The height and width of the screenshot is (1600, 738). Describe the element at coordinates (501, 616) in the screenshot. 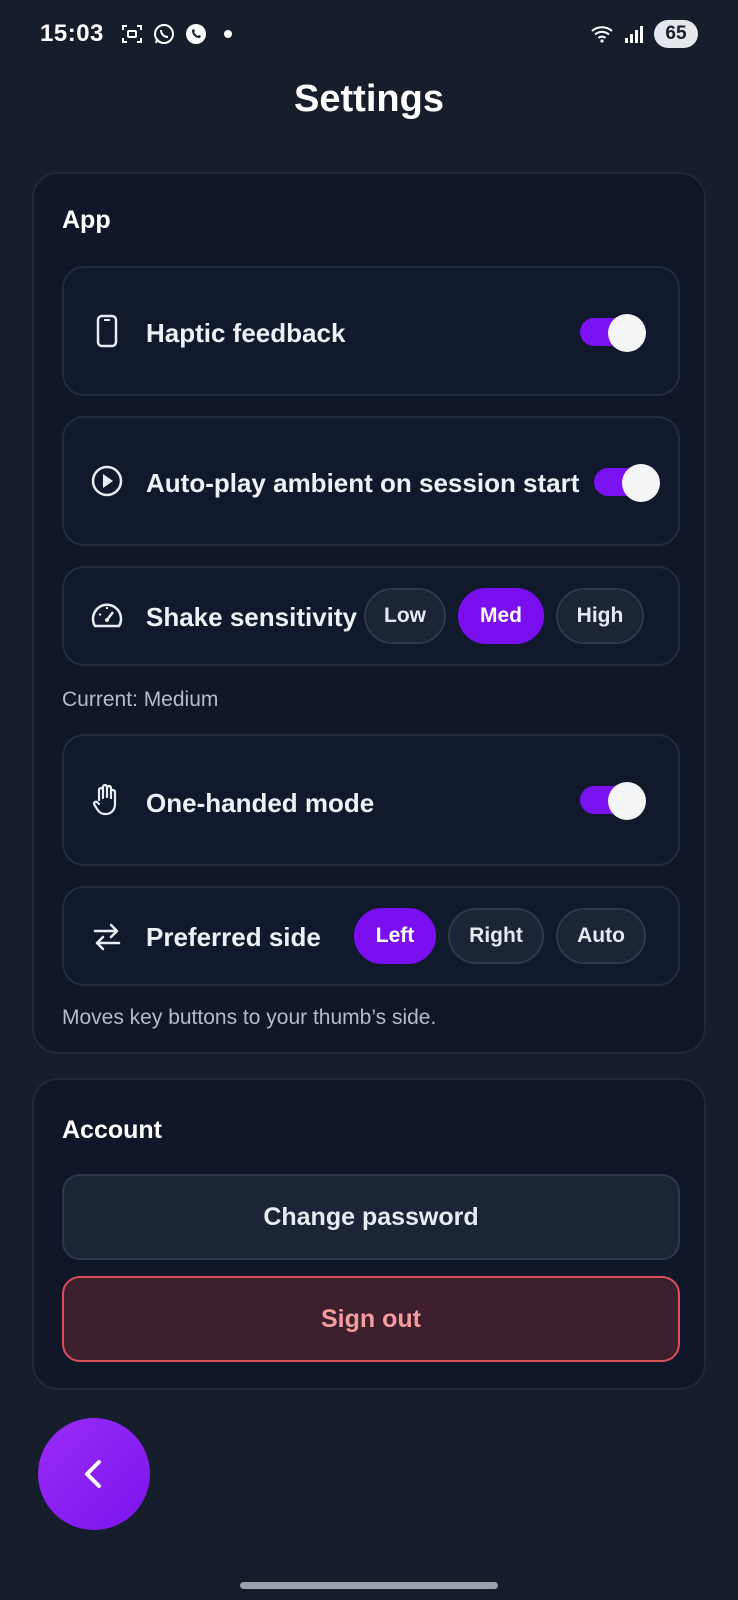

I see `shake-option-med: Med` at that location.